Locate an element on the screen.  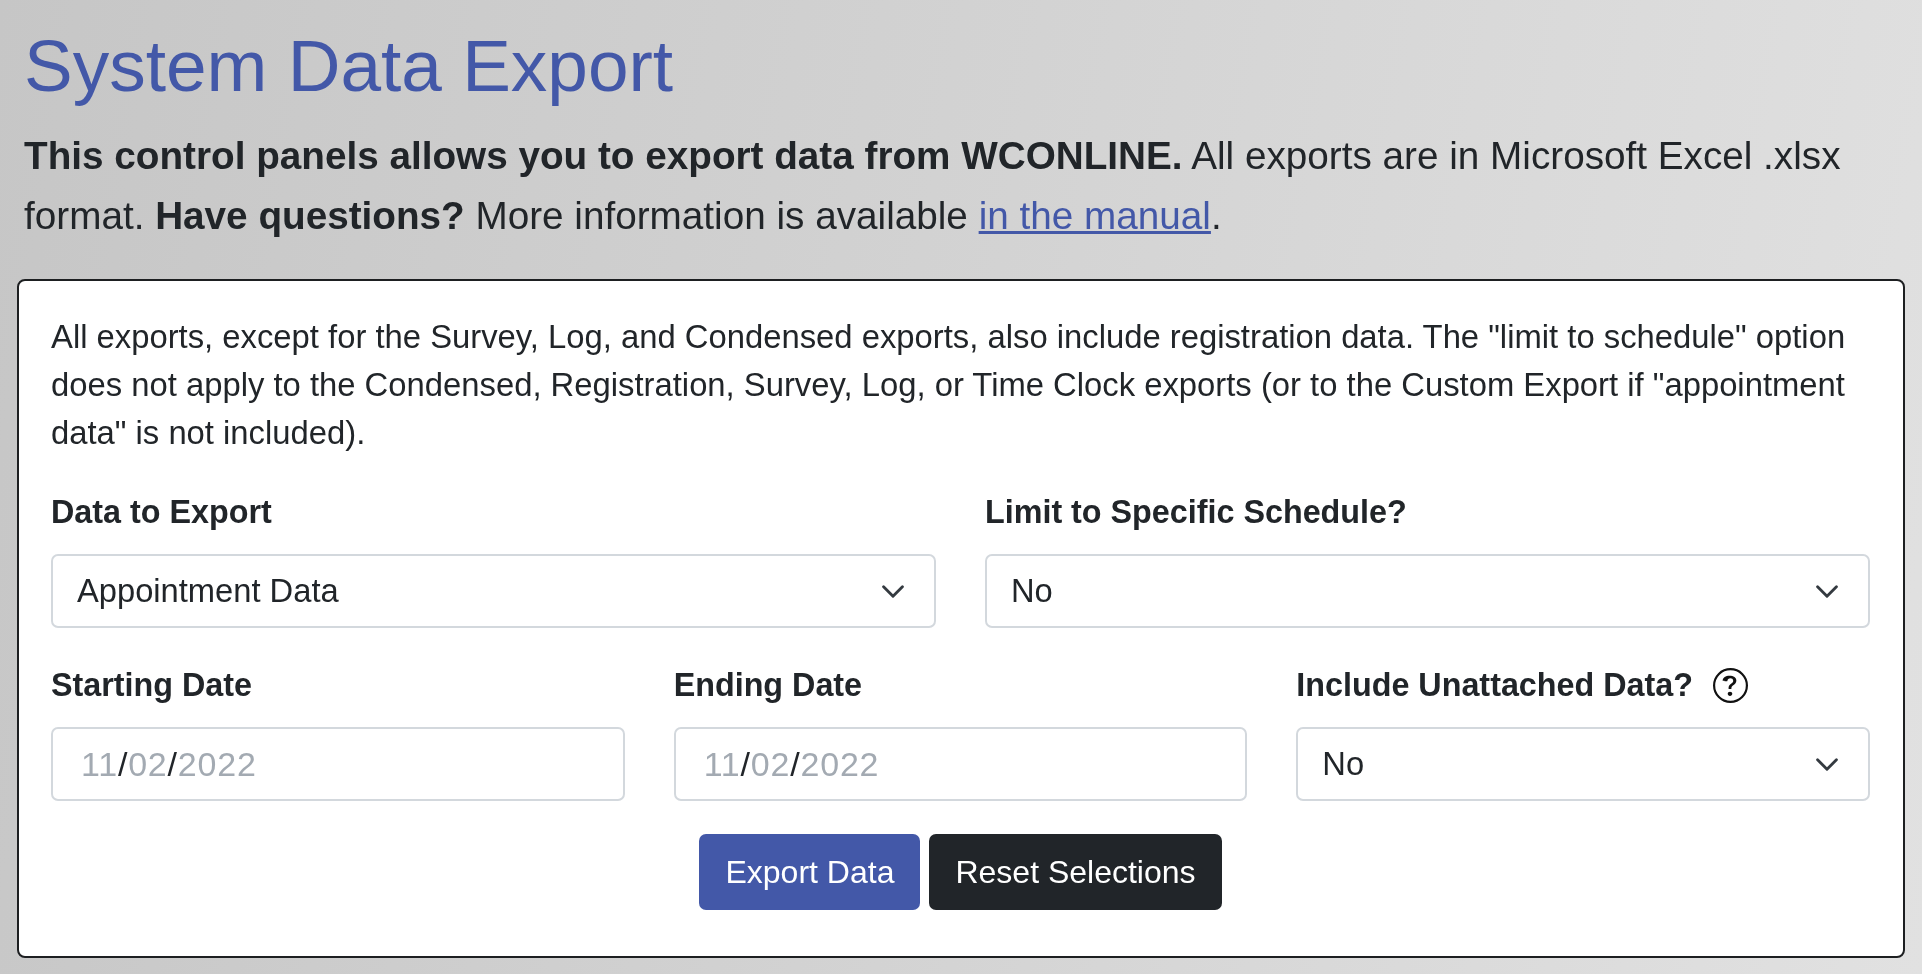
panel-note: All exports, except for the Survey, Log, and Condensed exports, also include registration data. The "limit to schedule" option does not apply to the Condensed, Registration, Survey, Log, or Time Clock exports (or to the Custom Export if "appointment data" is not included). is located at coordinates (949, 385).